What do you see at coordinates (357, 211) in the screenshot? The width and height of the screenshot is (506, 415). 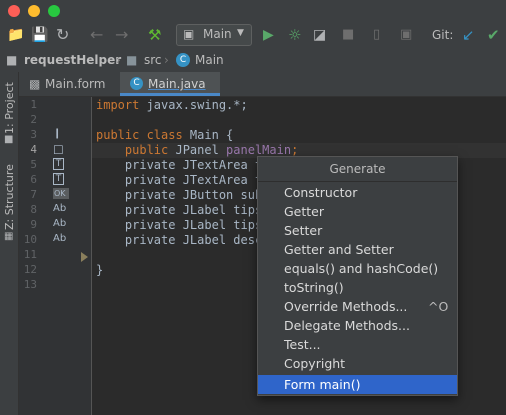 I see `menu-item-getter: Getter` at bounding box center [357, 211].